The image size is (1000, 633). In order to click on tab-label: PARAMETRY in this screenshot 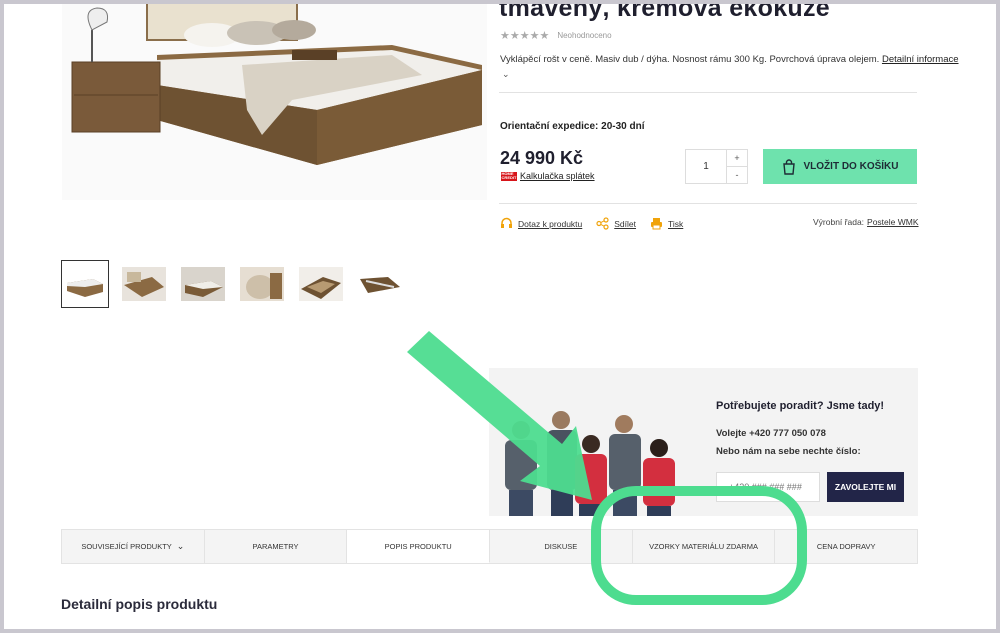, I will do `click(275, 546)`.